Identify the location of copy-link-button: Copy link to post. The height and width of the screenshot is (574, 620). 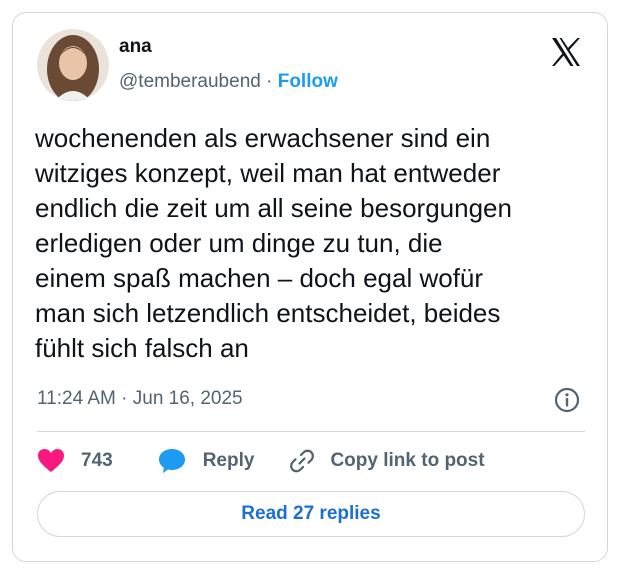
(386, 461).